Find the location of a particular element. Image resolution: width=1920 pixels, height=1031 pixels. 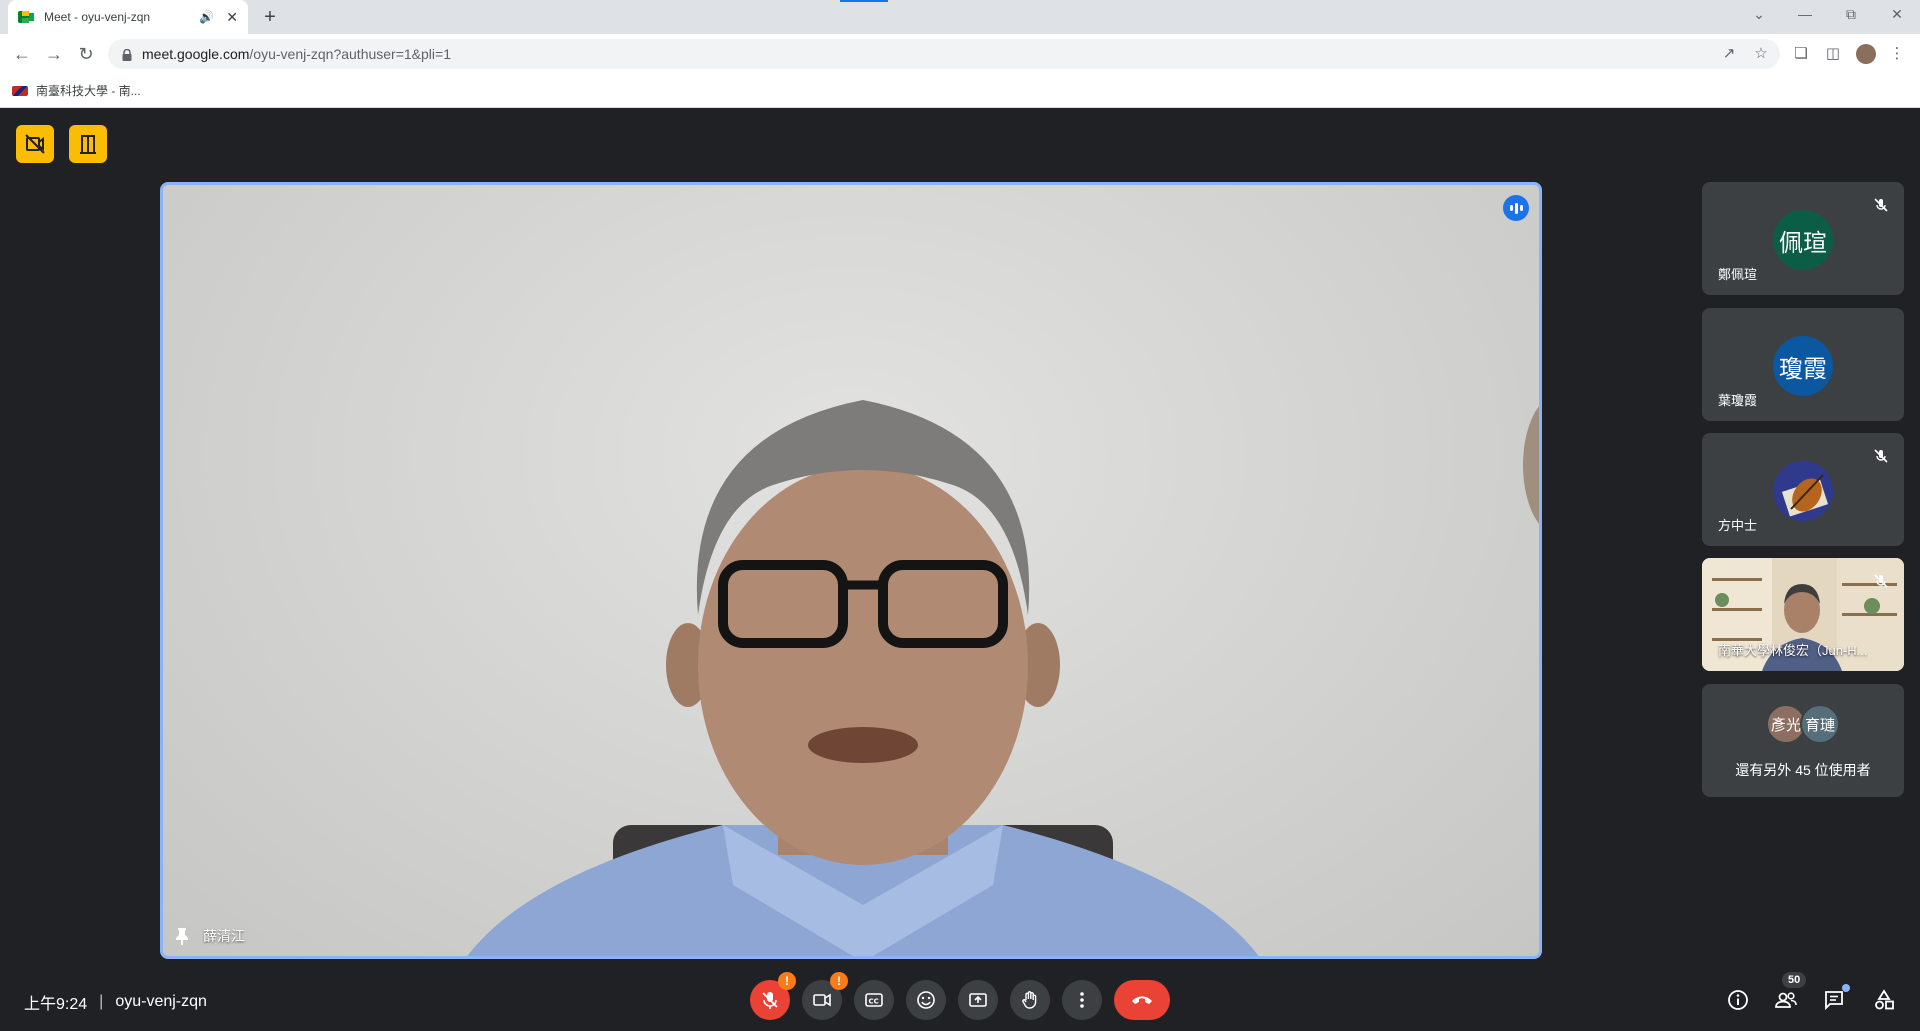

share-icon: ↗ is located at coordinates (1729, 54).